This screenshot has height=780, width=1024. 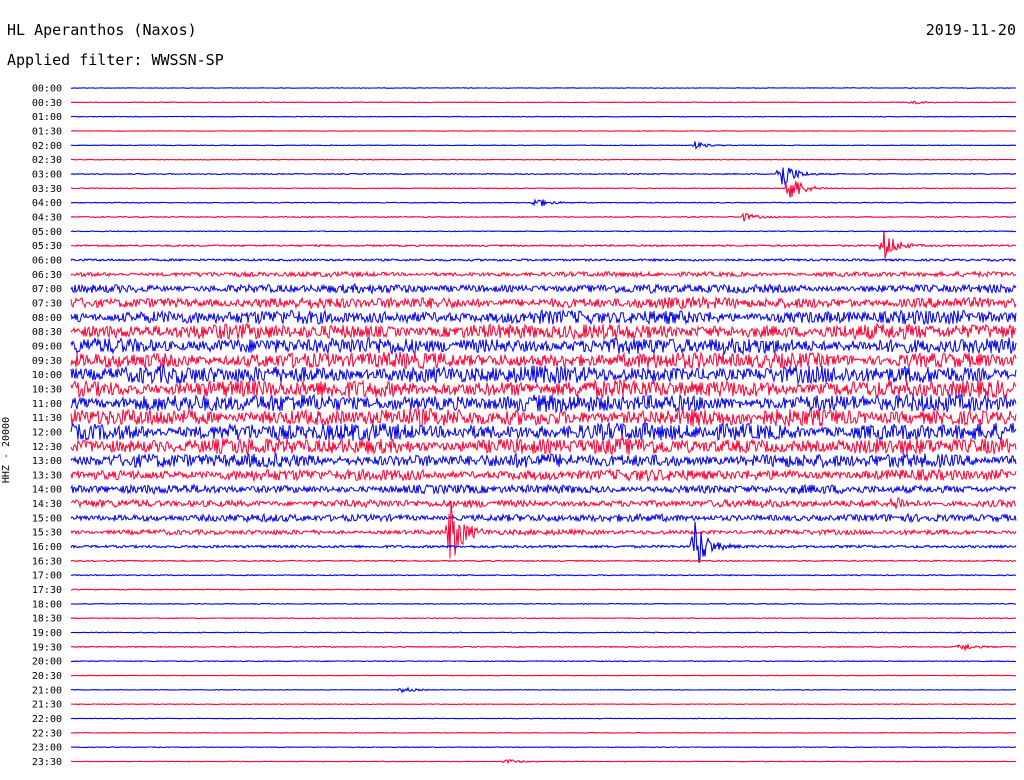 What do you see at coordinates (47, 518) in the screenshot?
I see `tick-label-1500: 15:00` at bounding box center [47, 518].